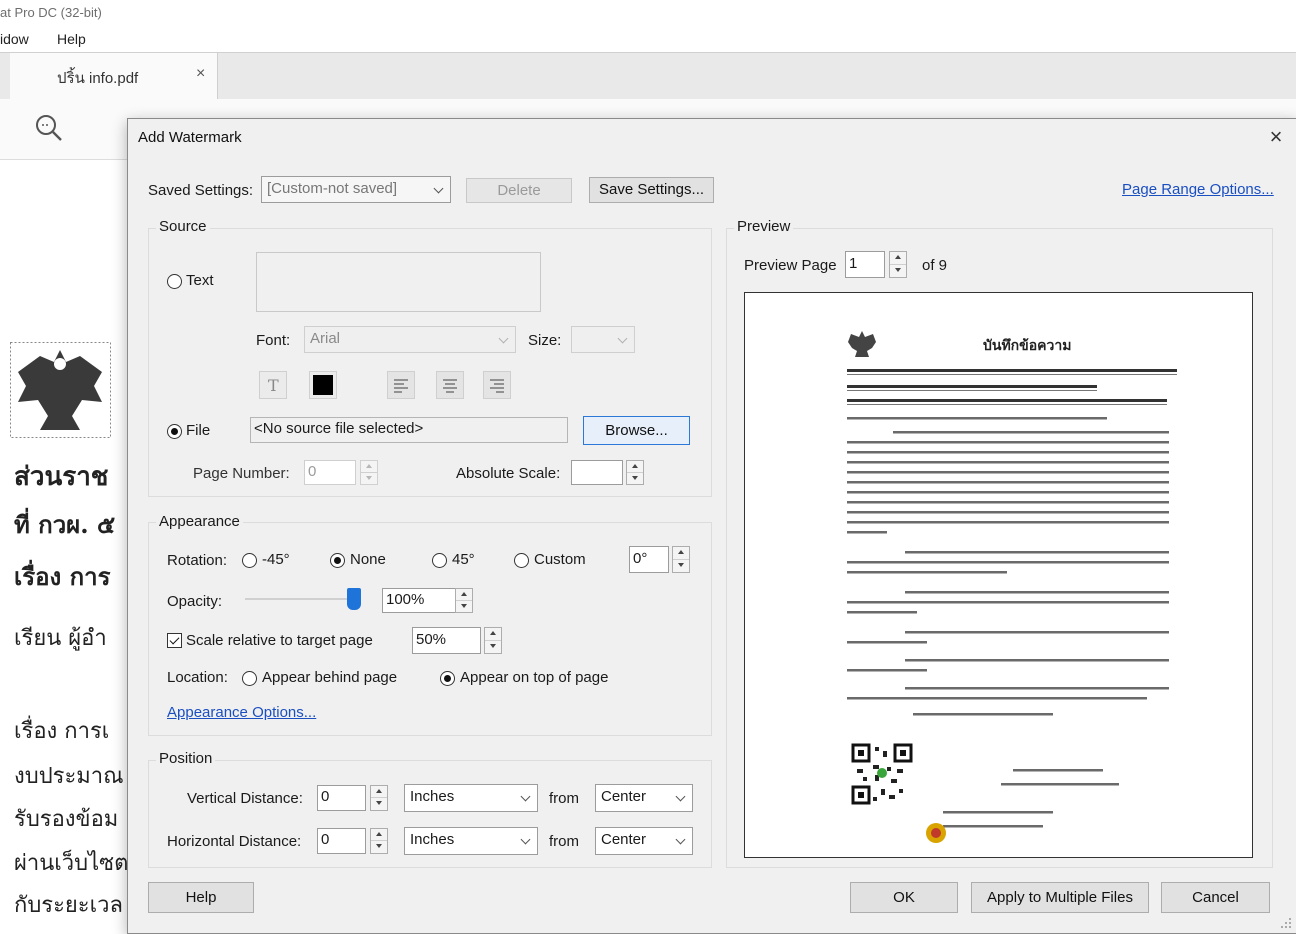  Describe the element at coordinates (276, 559) in the screenshot. I see `rotation-minus45-label: -45°` at that location.